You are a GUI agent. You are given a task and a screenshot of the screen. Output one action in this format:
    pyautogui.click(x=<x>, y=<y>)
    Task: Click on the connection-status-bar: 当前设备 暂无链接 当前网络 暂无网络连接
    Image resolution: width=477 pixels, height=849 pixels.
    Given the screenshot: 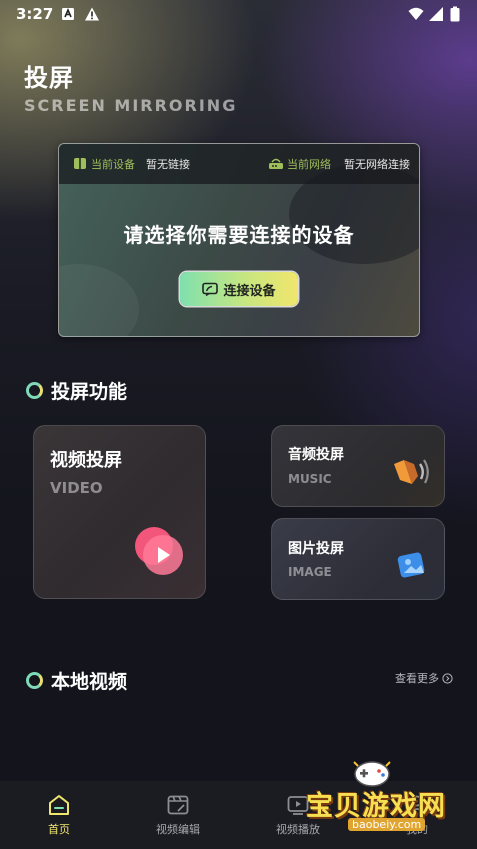 What is the action you would take?
    pyautogui.click(x=239, y=164)
    